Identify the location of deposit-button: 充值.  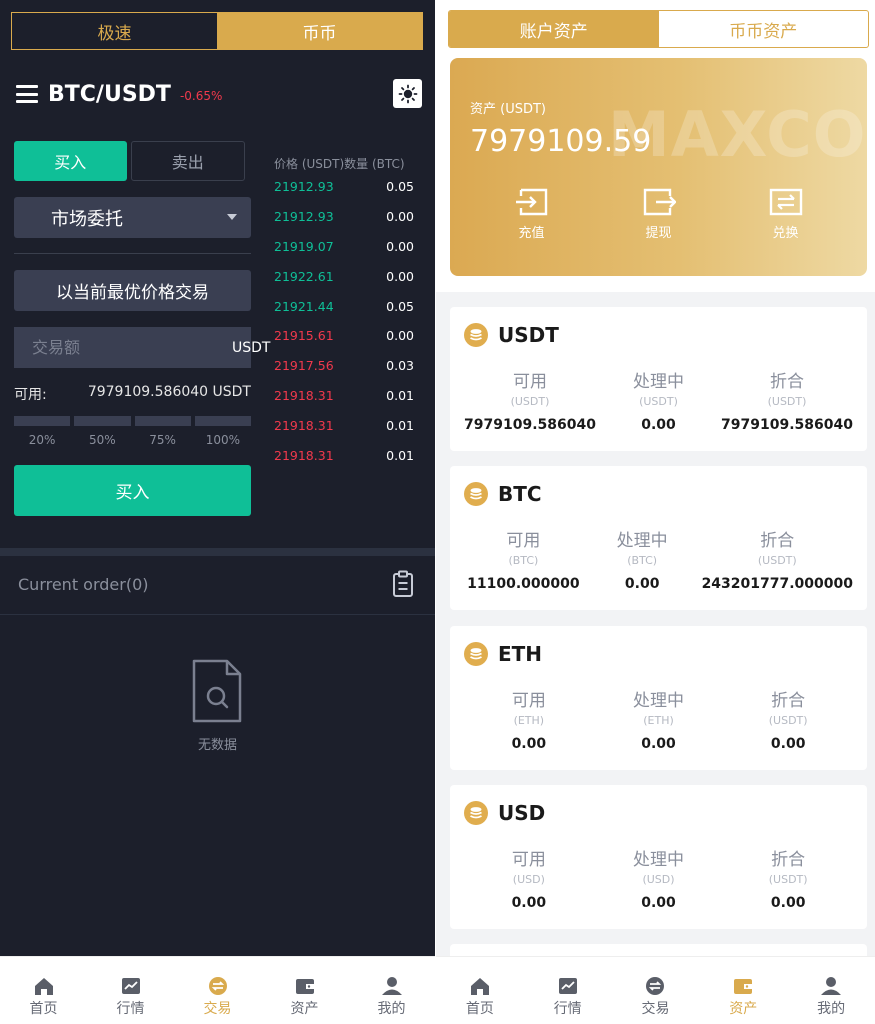
(532, 214).